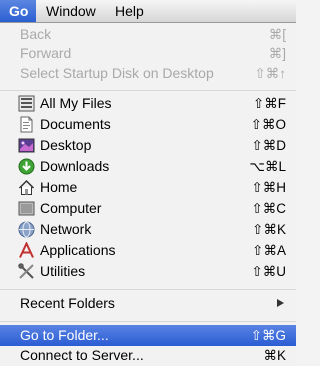 This screenshot has width=320, height=366. Describe the element at coordinates (270, 73) in the screenshot. I see `menu-item-shortcut: ⇧⌘↑` at that location.